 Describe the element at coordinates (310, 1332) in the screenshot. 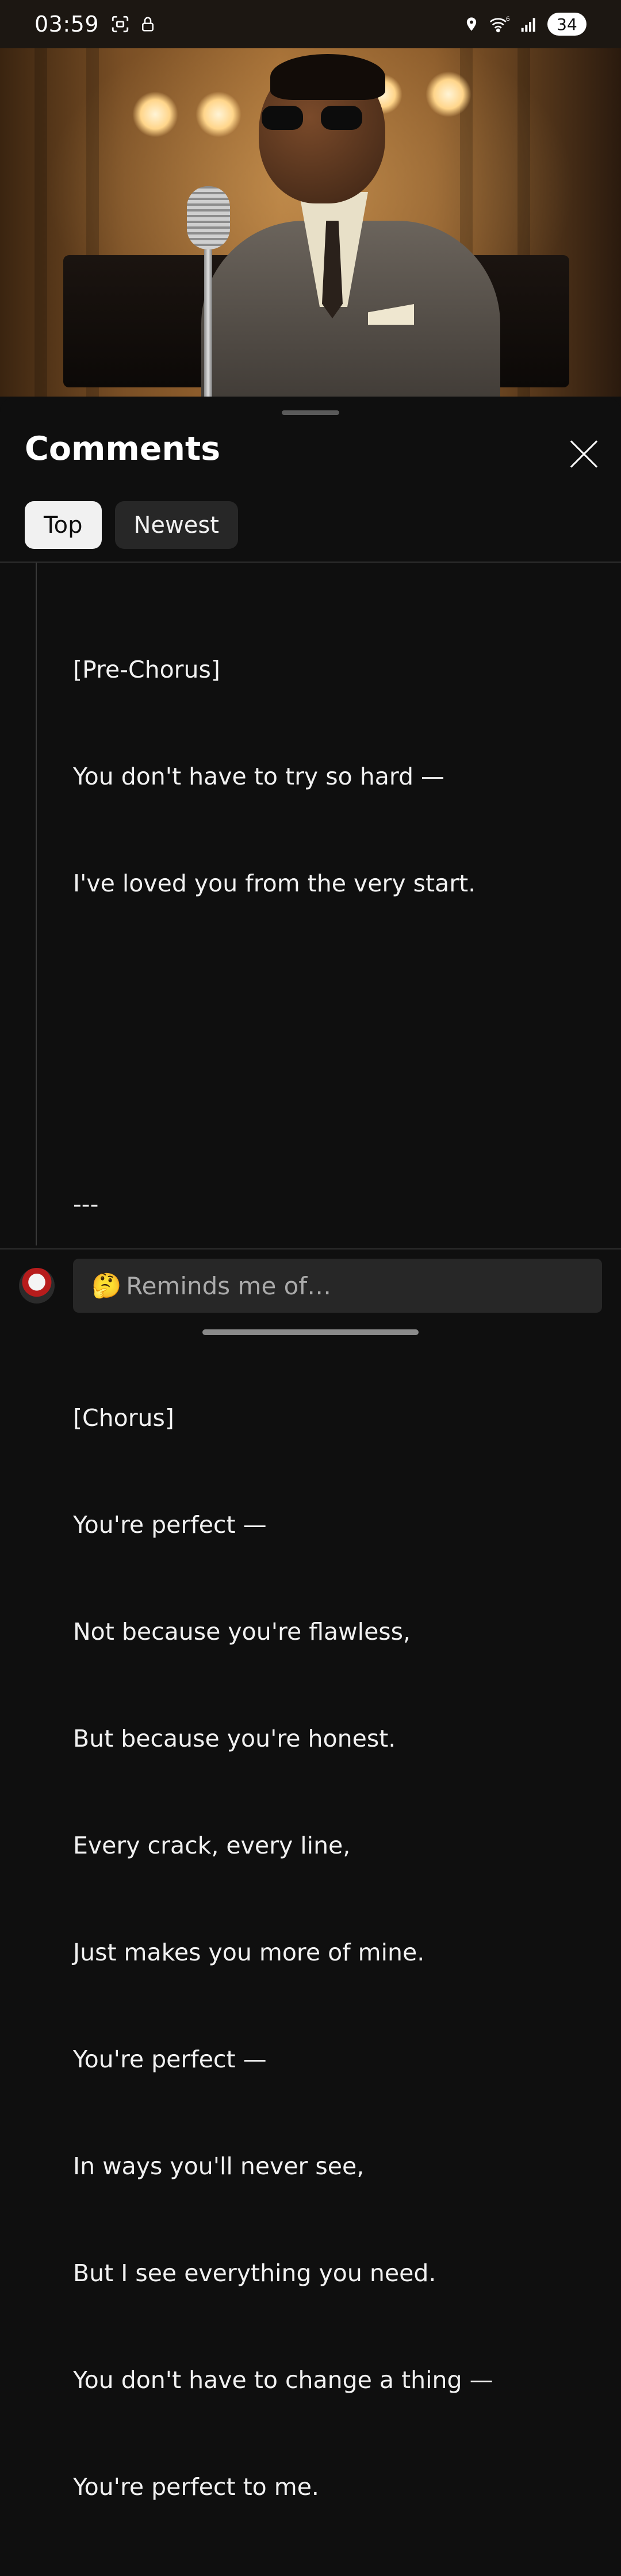

I see `home-indicator` at that location.